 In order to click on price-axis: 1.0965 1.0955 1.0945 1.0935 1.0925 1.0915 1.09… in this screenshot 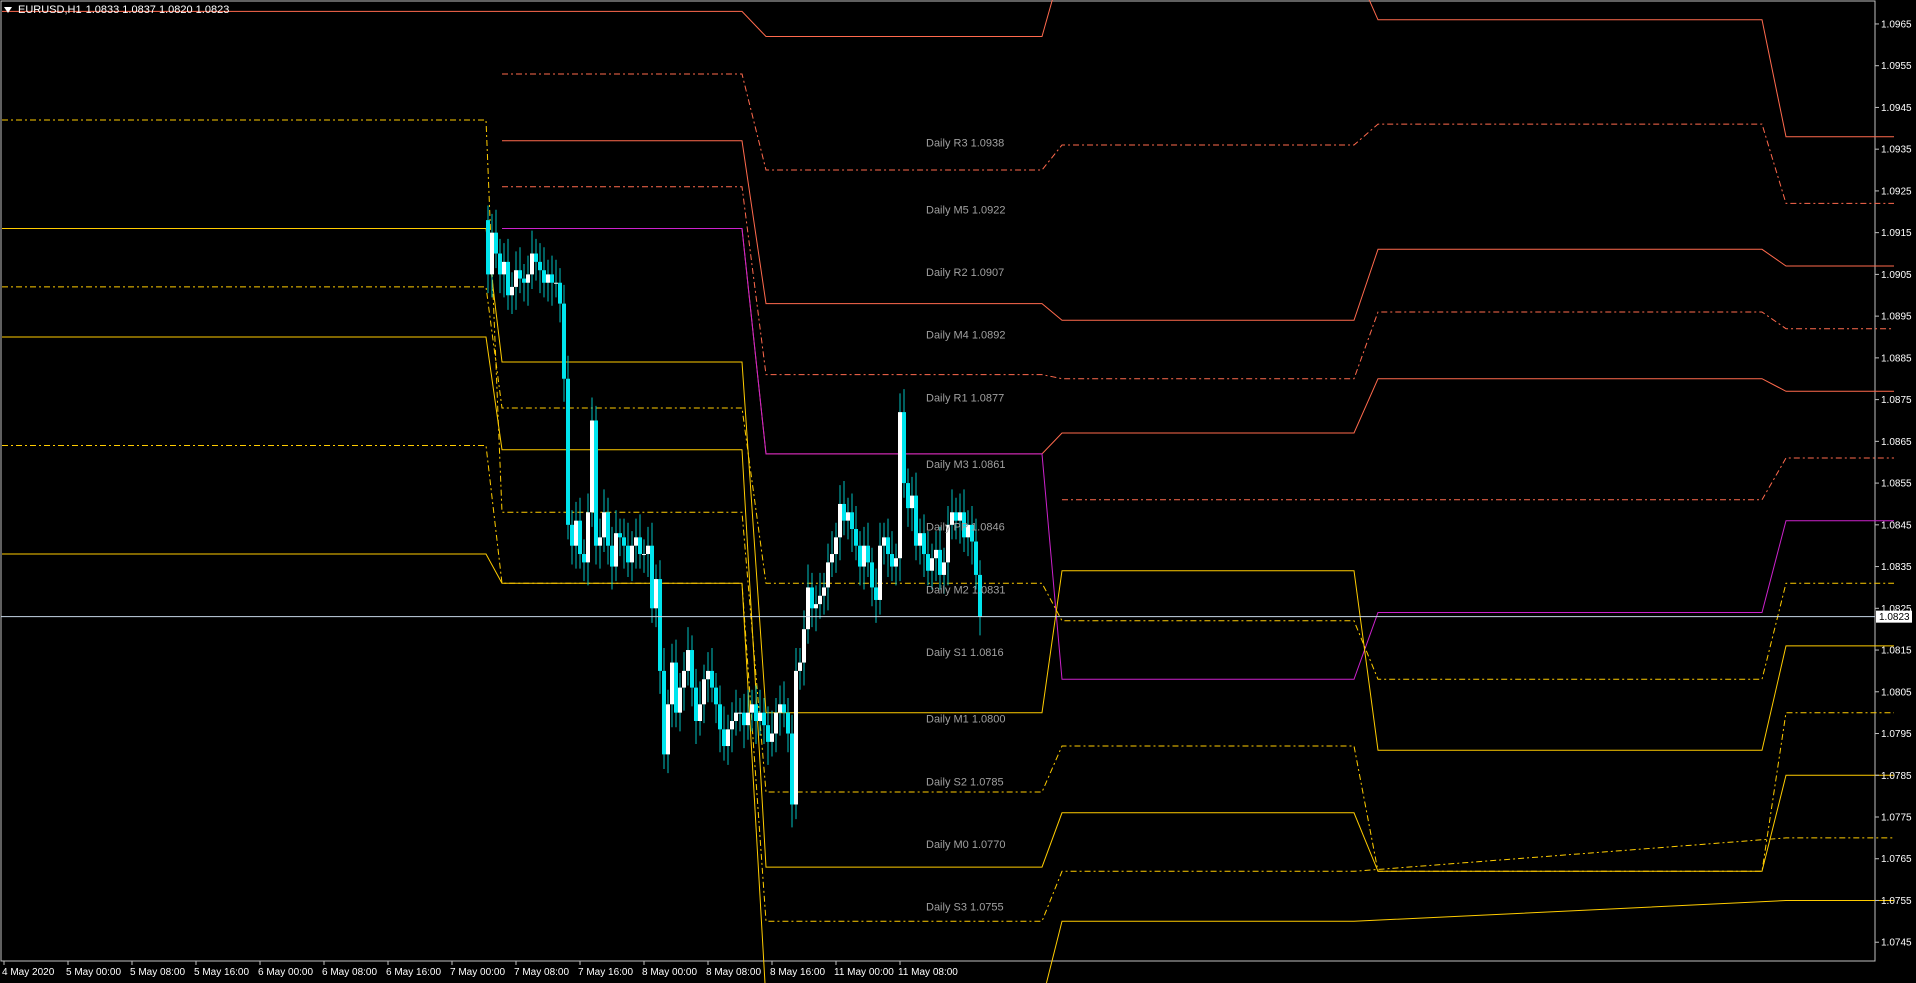, I will do `click(1893, 484)`.